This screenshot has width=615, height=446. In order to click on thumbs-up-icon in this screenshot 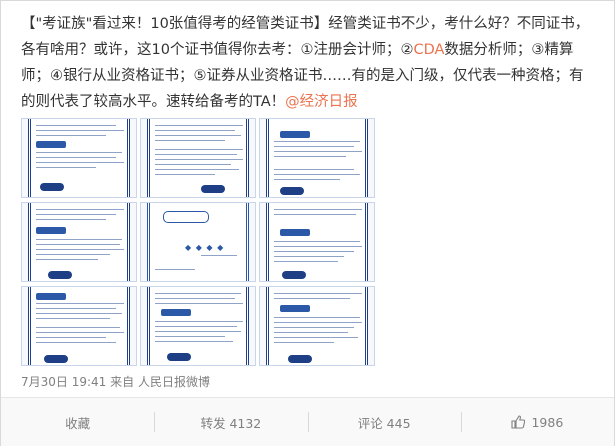, I will do `click(518, 422)`.